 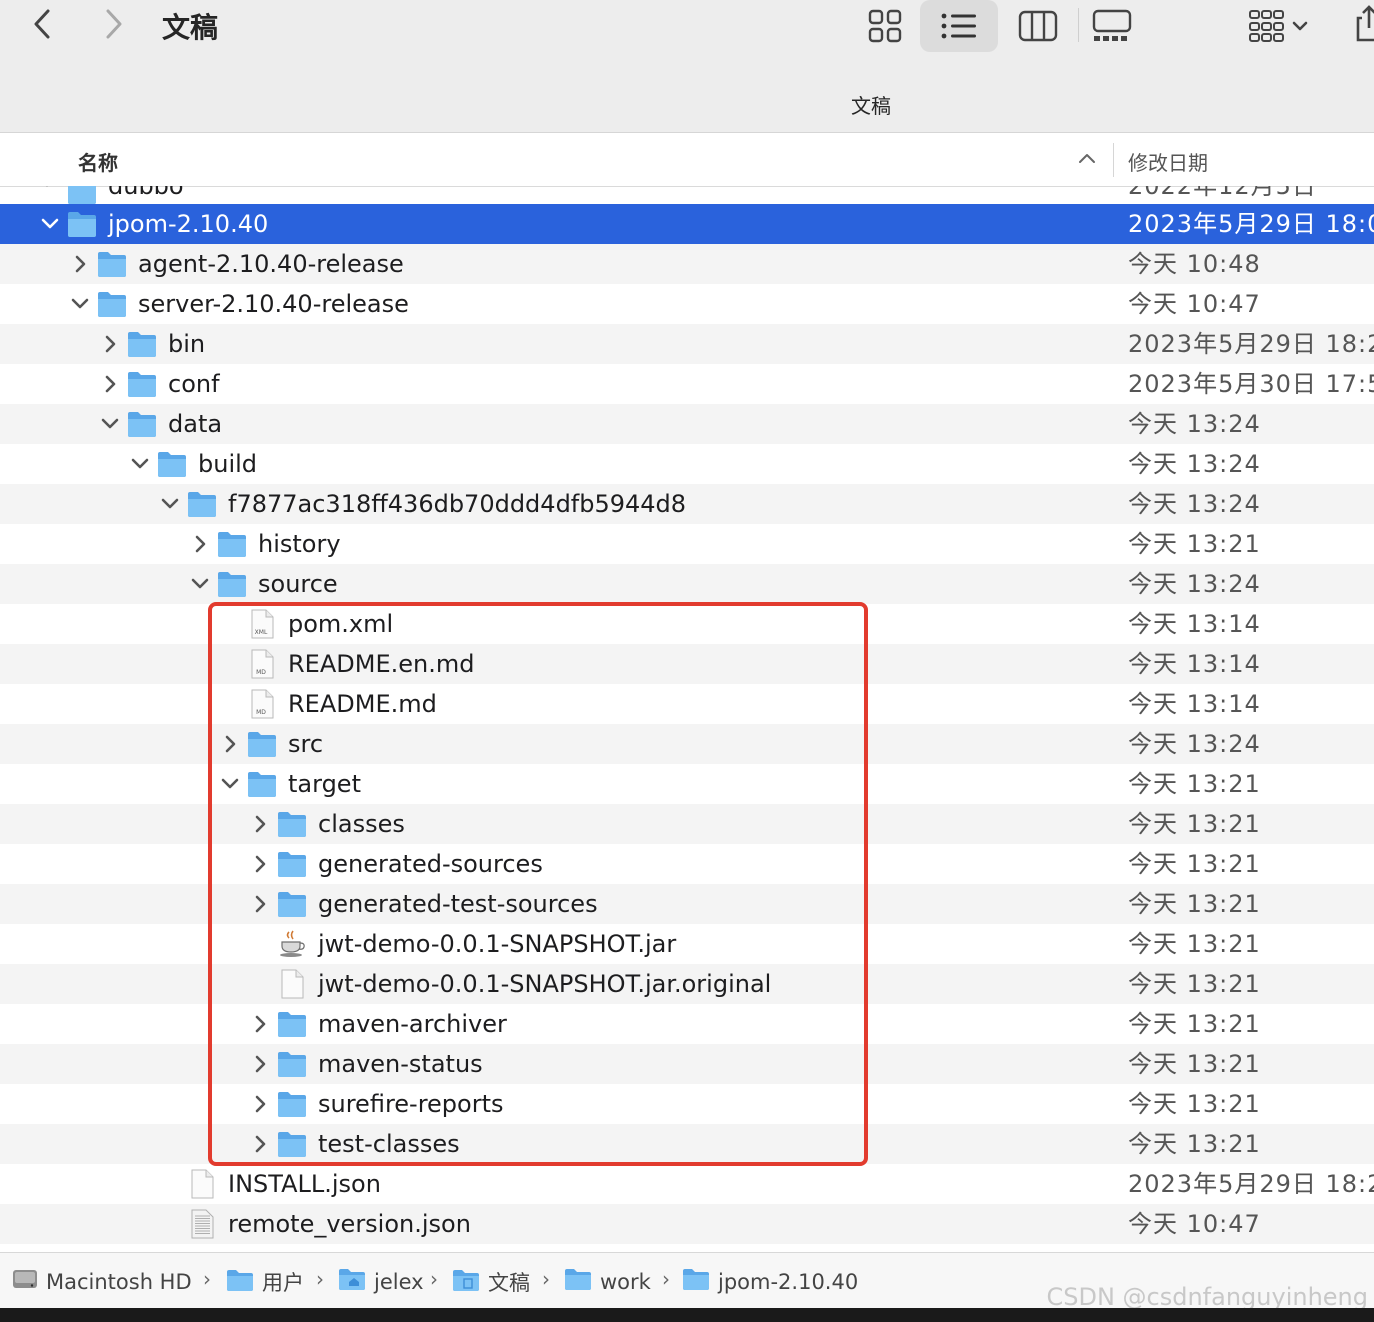 What do you see at coordinates (625, 1281) in the screenshot?
I see `path-crumb-label: work` at bounding box center [625, 1281].